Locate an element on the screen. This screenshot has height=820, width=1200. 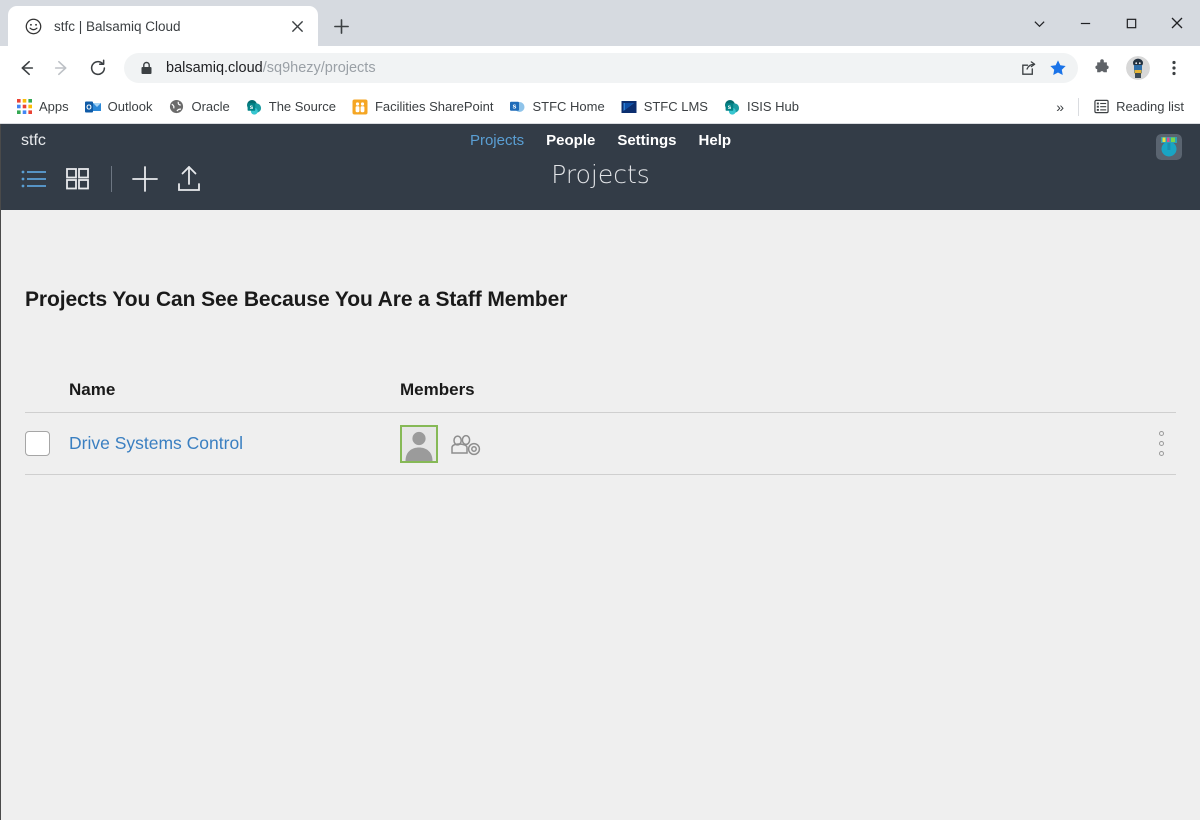
tab-search-chevron-icon is located at coordinates (1039, 23).